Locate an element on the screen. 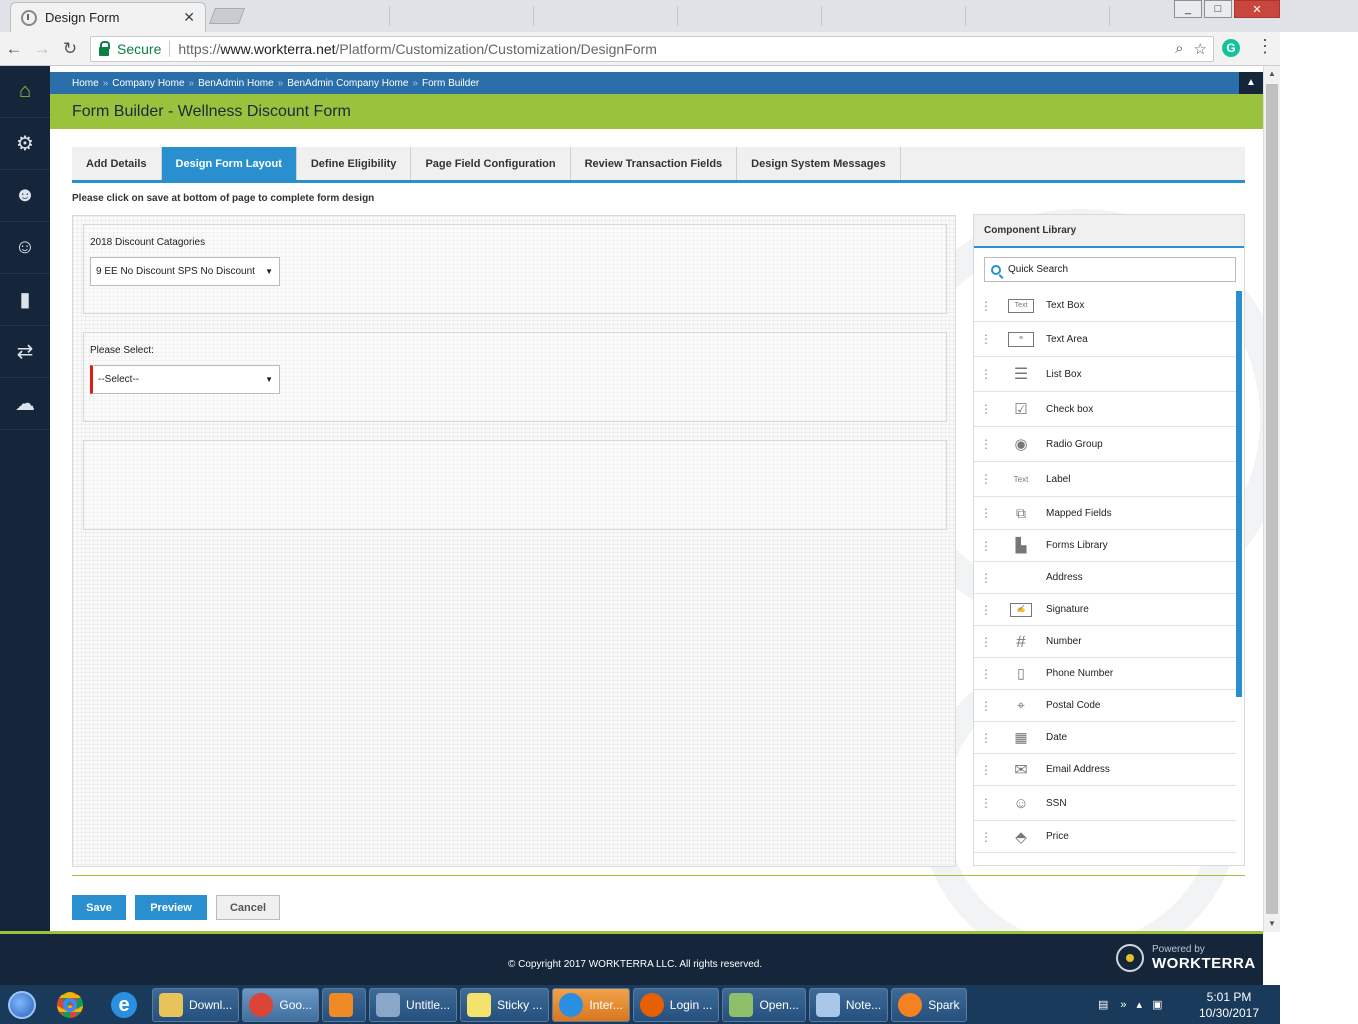 The width and height of the screenshot is (1358, 1024). taskbar-item-spark: Spark is located at coordinates (929, 1004).